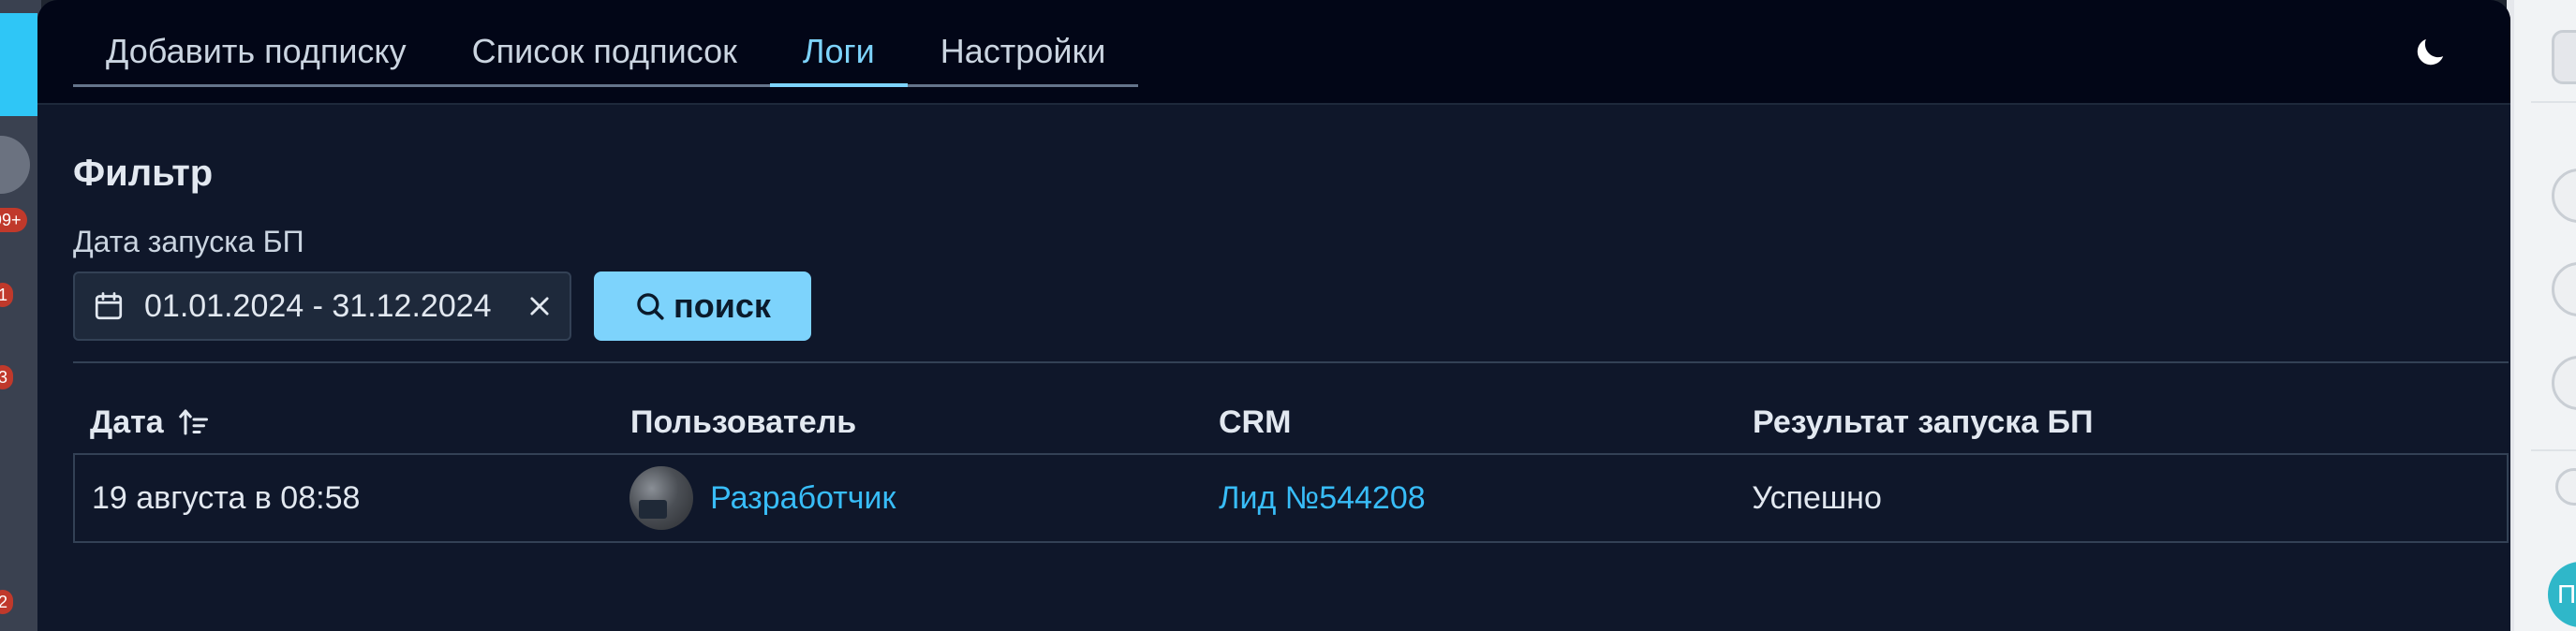  What do you see at coordinates (1291, 362) in the screenshot?
I see `filter-divider` at bounding box center [1291, 362].